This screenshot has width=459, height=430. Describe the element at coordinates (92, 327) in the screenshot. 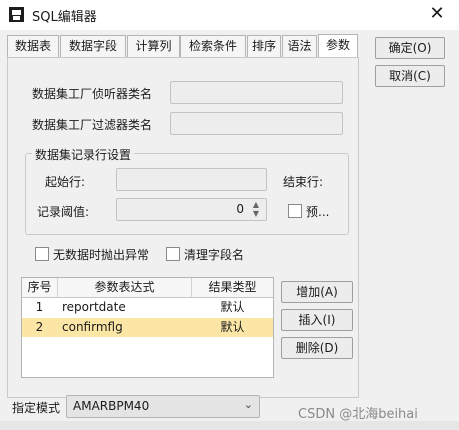

I see `row-expression: confirmflg` at that location.